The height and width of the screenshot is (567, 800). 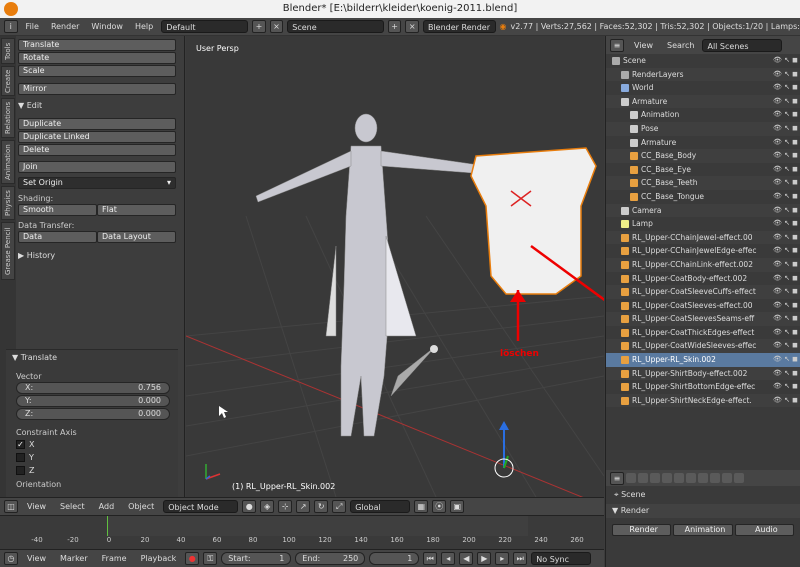 I want to click on play-icon: ▶, so click(x=484, y=558).